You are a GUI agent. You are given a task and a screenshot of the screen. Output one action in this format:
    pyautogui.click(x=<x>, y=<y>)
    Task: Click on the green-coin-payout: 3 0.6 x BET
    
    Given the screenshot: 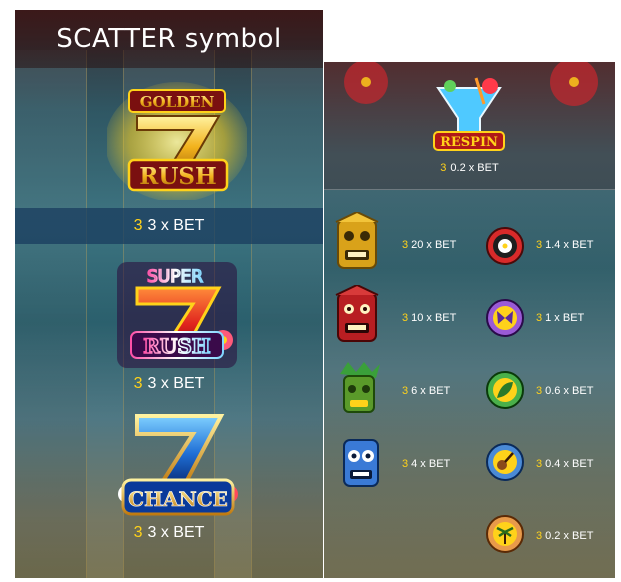 What is the action you would take?
    pyautogui.click(x=564, y=391)
    